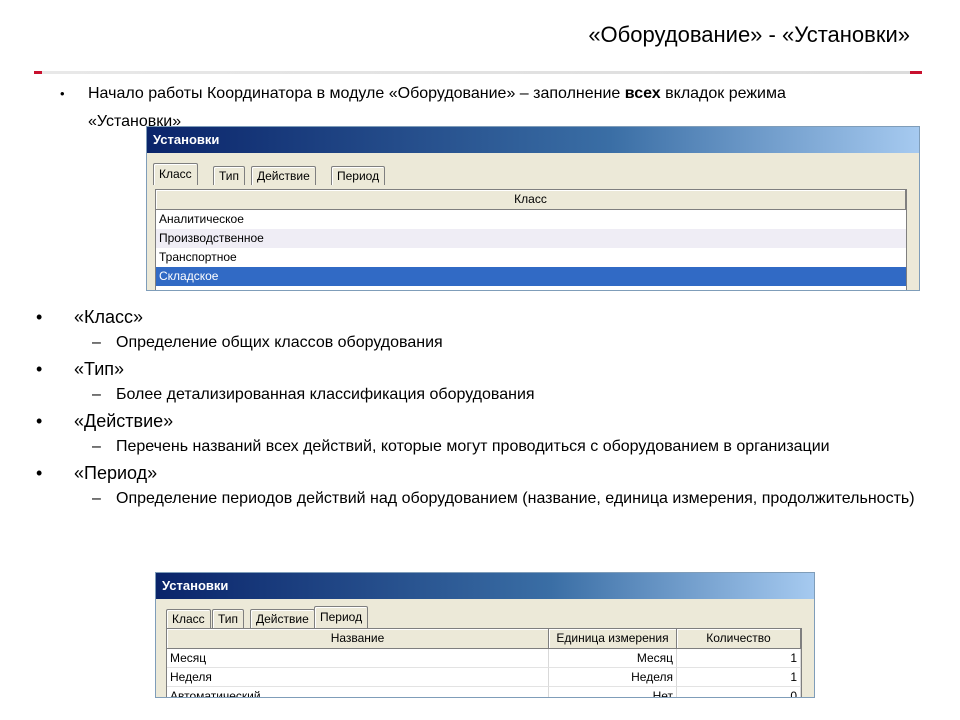  What do you see at coordinates (613, 692) in the screenshot?
I see `cell-unit: Нет` at bounding box center [613, 692].